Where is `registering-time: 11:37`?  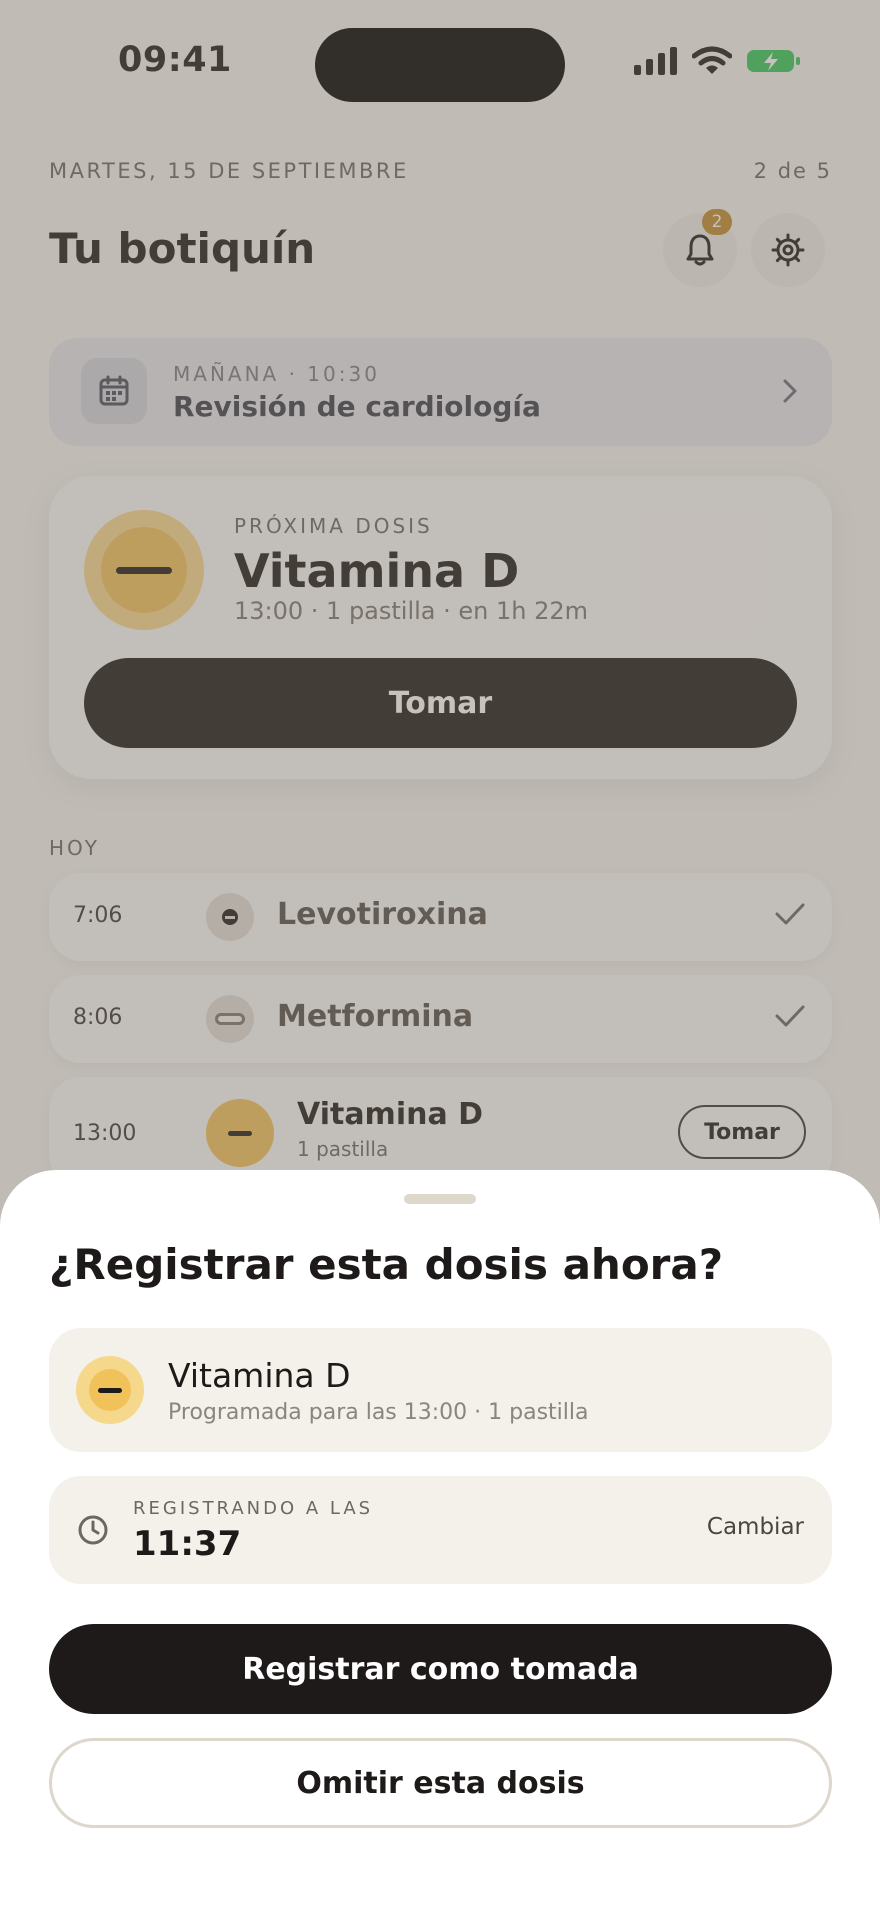
registering-time: 11:37 is located at coordinates (187, 1544).